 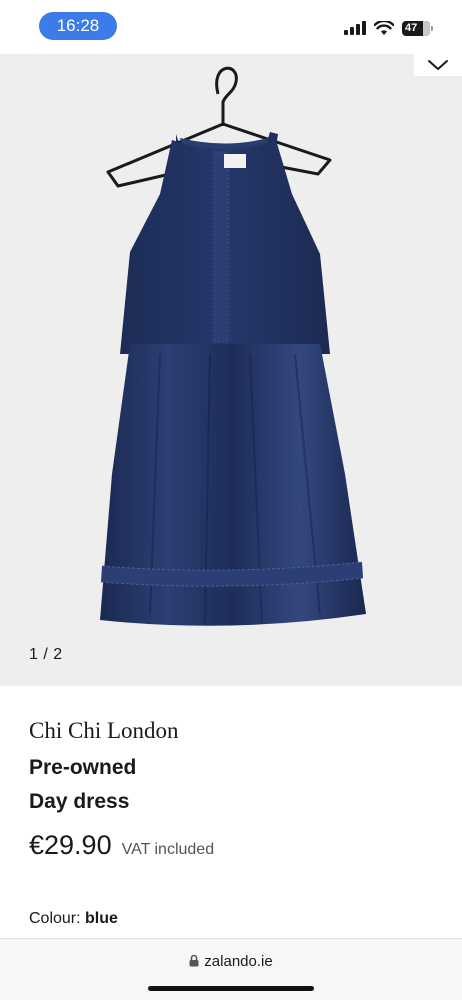 I want to click on status-bar: 16:28 47, so click(x=231, y=27).